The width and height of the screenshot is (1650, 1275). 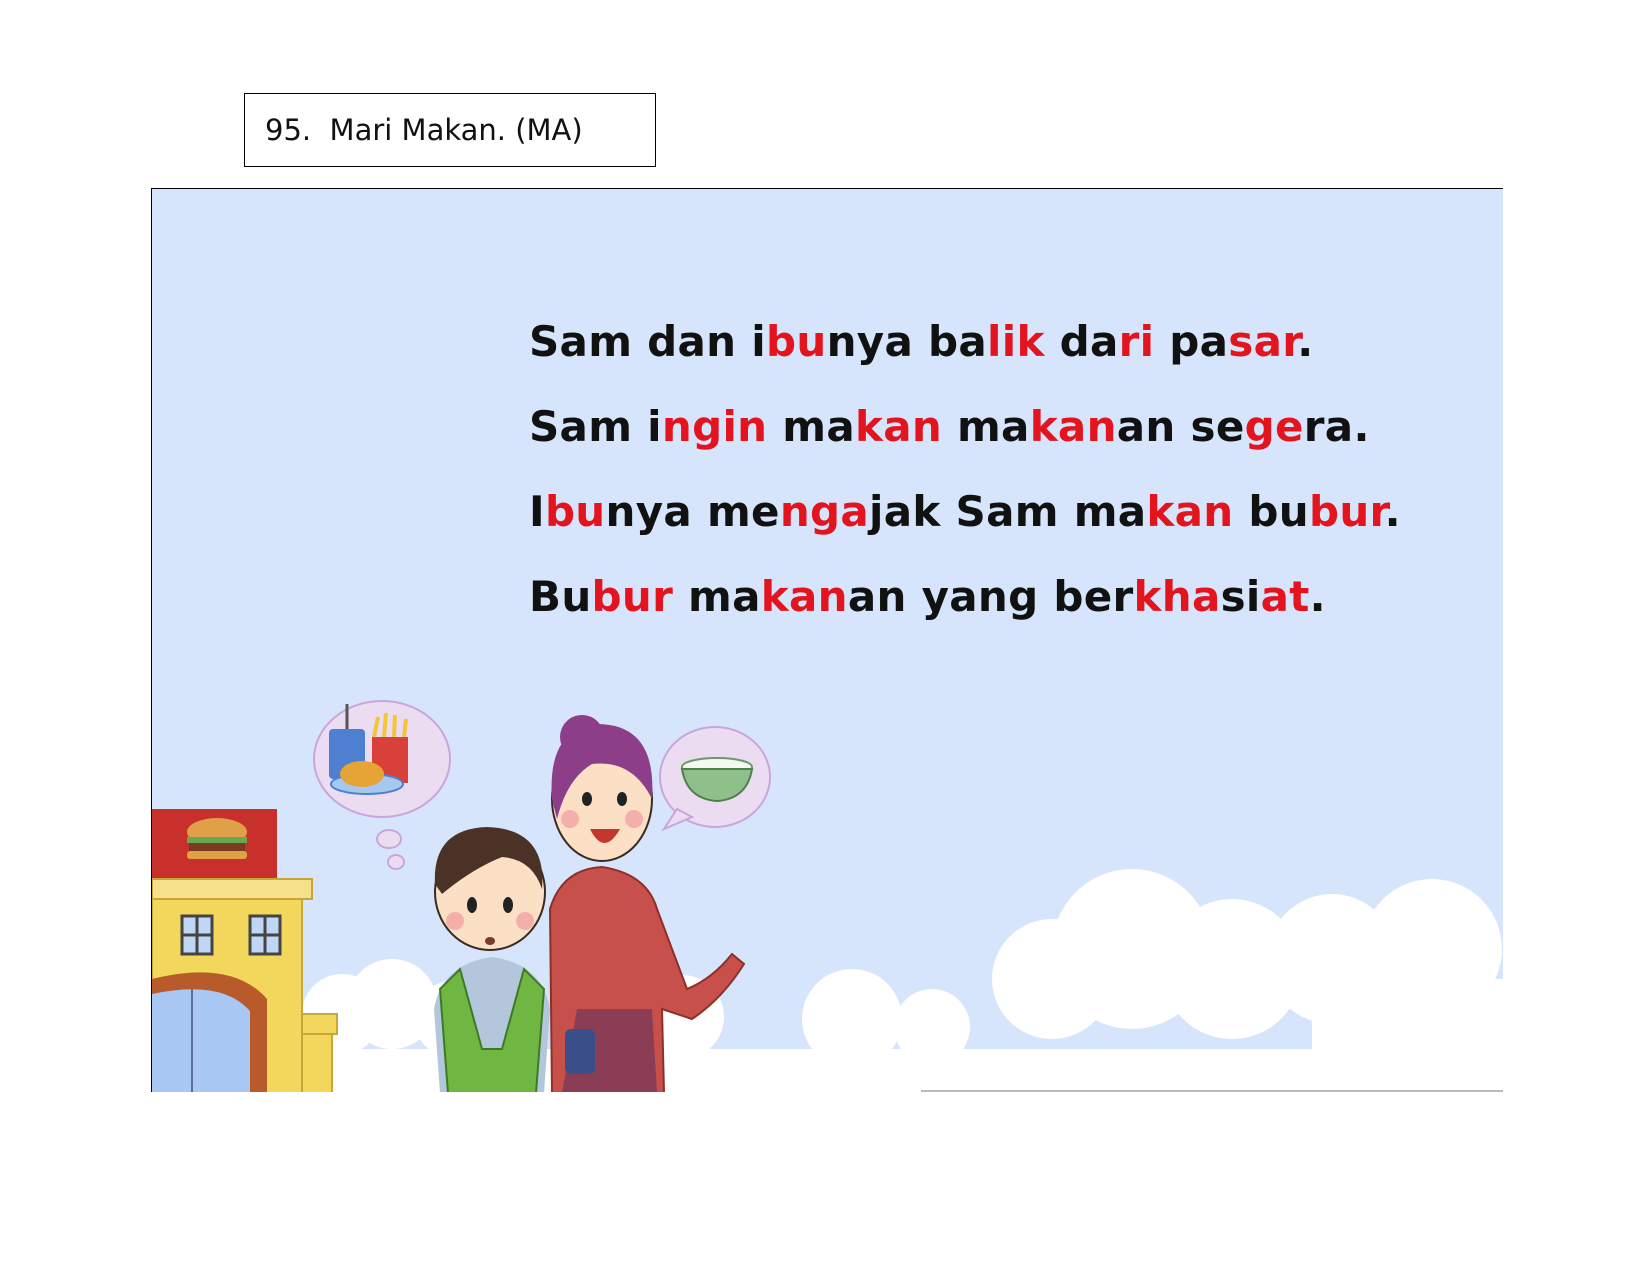 I want to click on fast-food-restaurant, so click(x=245, y=950).